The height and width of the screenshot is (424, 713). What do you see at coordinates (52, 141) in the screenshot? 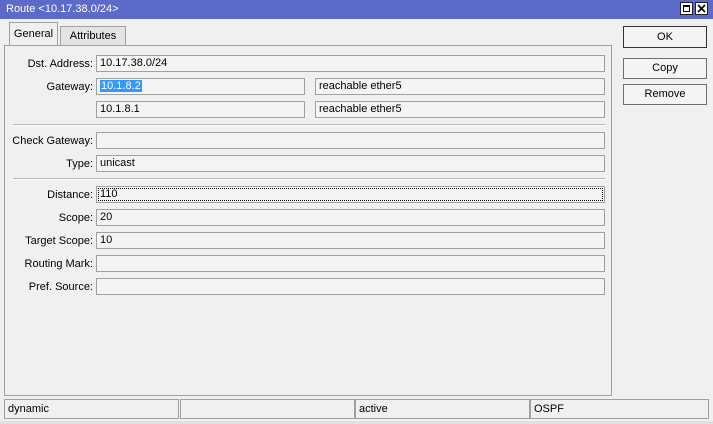
I see `check-gateway-label: Check Gateway:` at bounding box center [52, 141].